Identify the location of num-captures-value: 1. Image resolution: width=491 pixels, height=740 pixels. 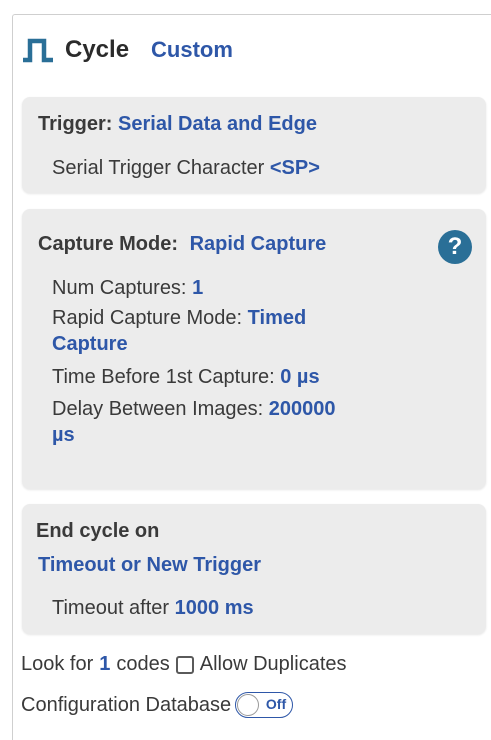
(197, 288).